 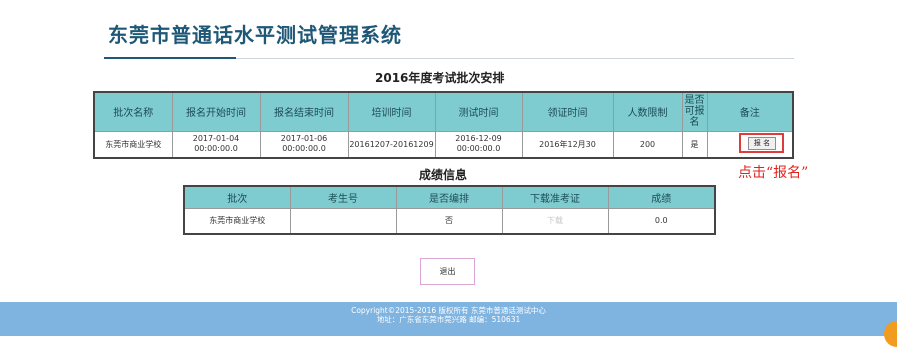 What do you see at coordinates (647, 144) in the screenshot?
I see `limit-cell: 200` at bounding box center [647, 144].